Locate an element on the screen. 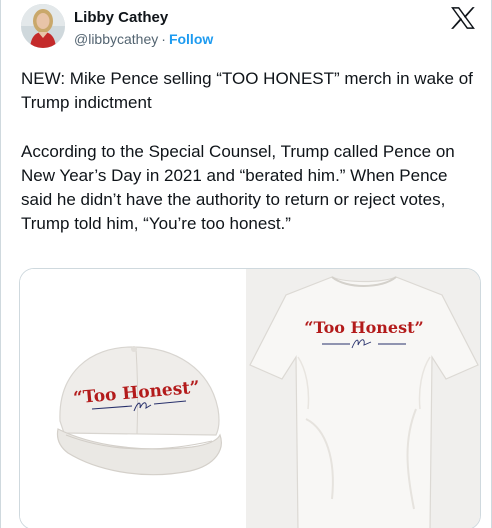 This screenshot has height=528, width=492. author-avatar is located at coordinates (43, 26).